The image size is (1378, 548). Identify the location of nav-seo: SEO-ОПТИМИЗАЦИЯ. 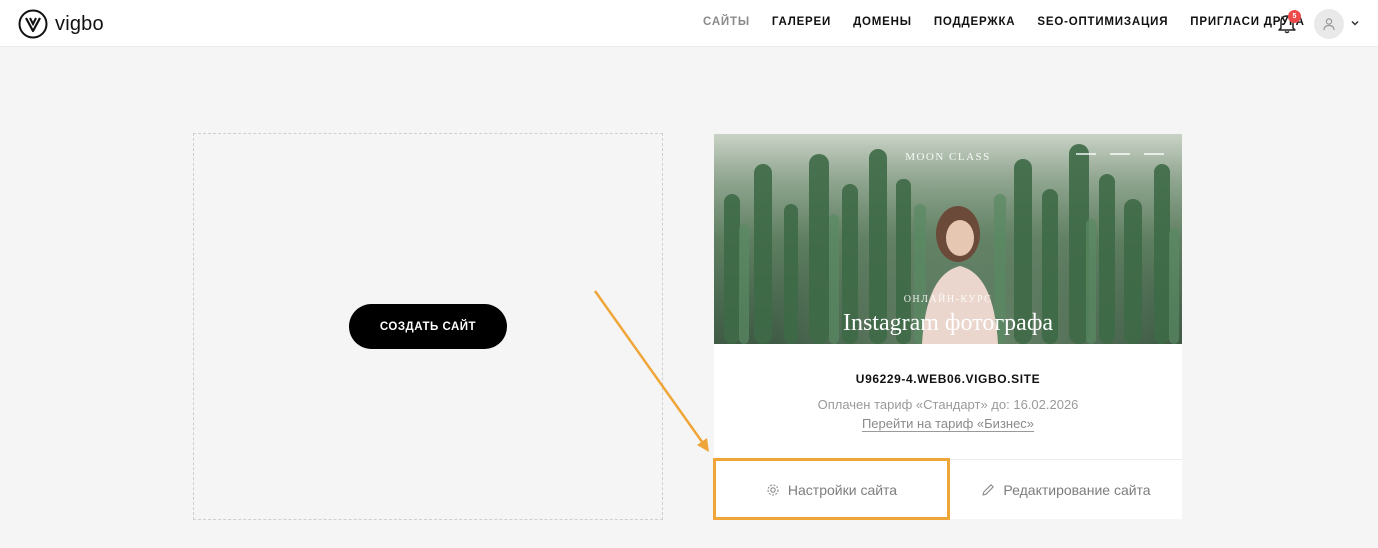
(1102, 22).